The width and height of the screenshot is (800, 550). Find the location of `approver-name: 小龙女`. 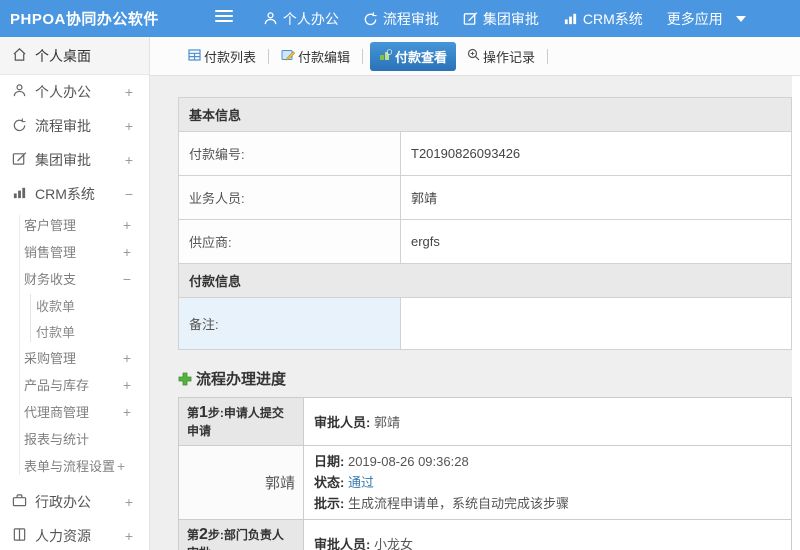

approver-name: 小龙女 is located at coordinates (393, 543).